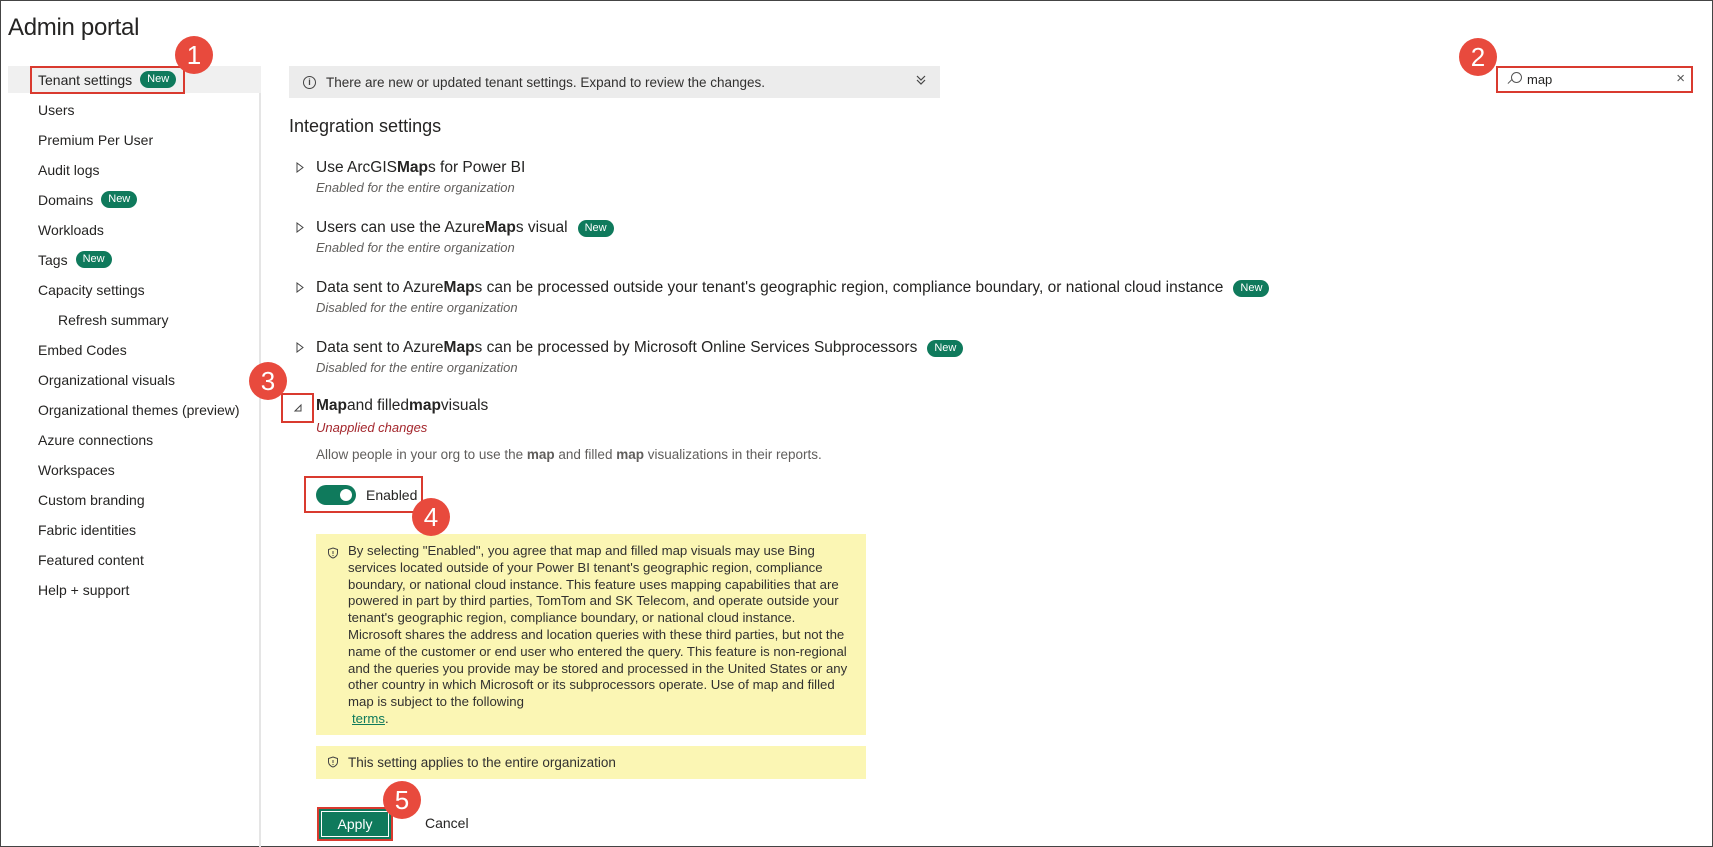 The width and height of the screenshot is (1713, 847). Describe the element at coordinates (134, 259) in the screenshot. I see `sidebar-item: Tags New` at that location.